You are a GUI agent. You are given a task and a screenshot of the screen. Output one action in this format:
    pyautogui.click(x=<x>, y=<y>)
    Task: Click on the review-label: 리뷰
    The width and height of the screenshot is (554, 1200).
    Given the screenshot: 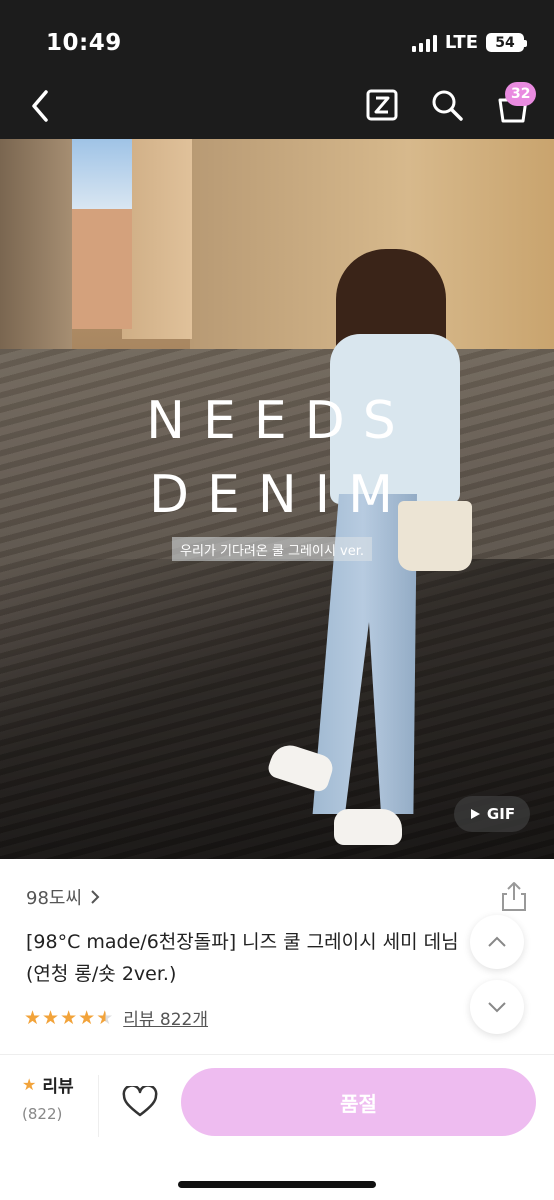 What is the action you would take?
    pyautogui.click(x=58, y=1087)
    